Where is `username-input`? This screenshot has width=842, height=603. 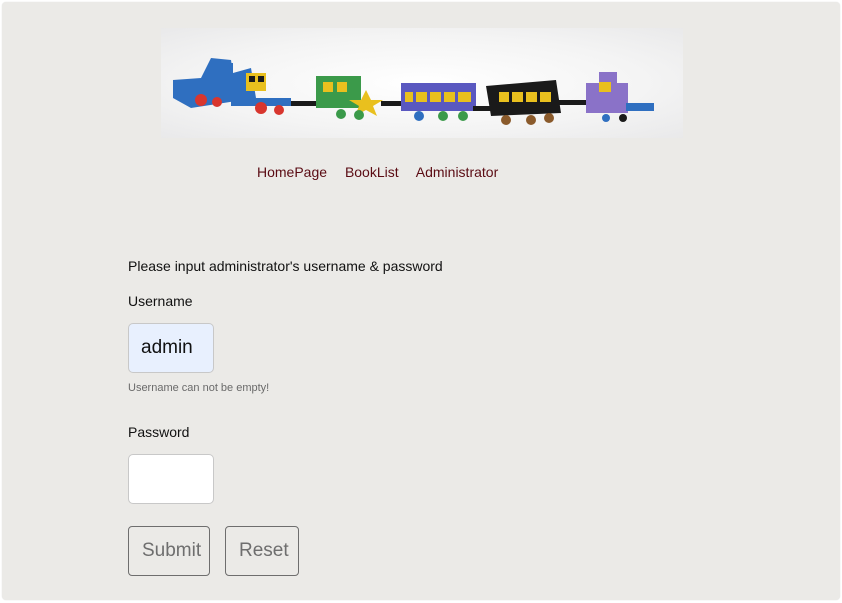 username-input is located at coordinates (171, 348).